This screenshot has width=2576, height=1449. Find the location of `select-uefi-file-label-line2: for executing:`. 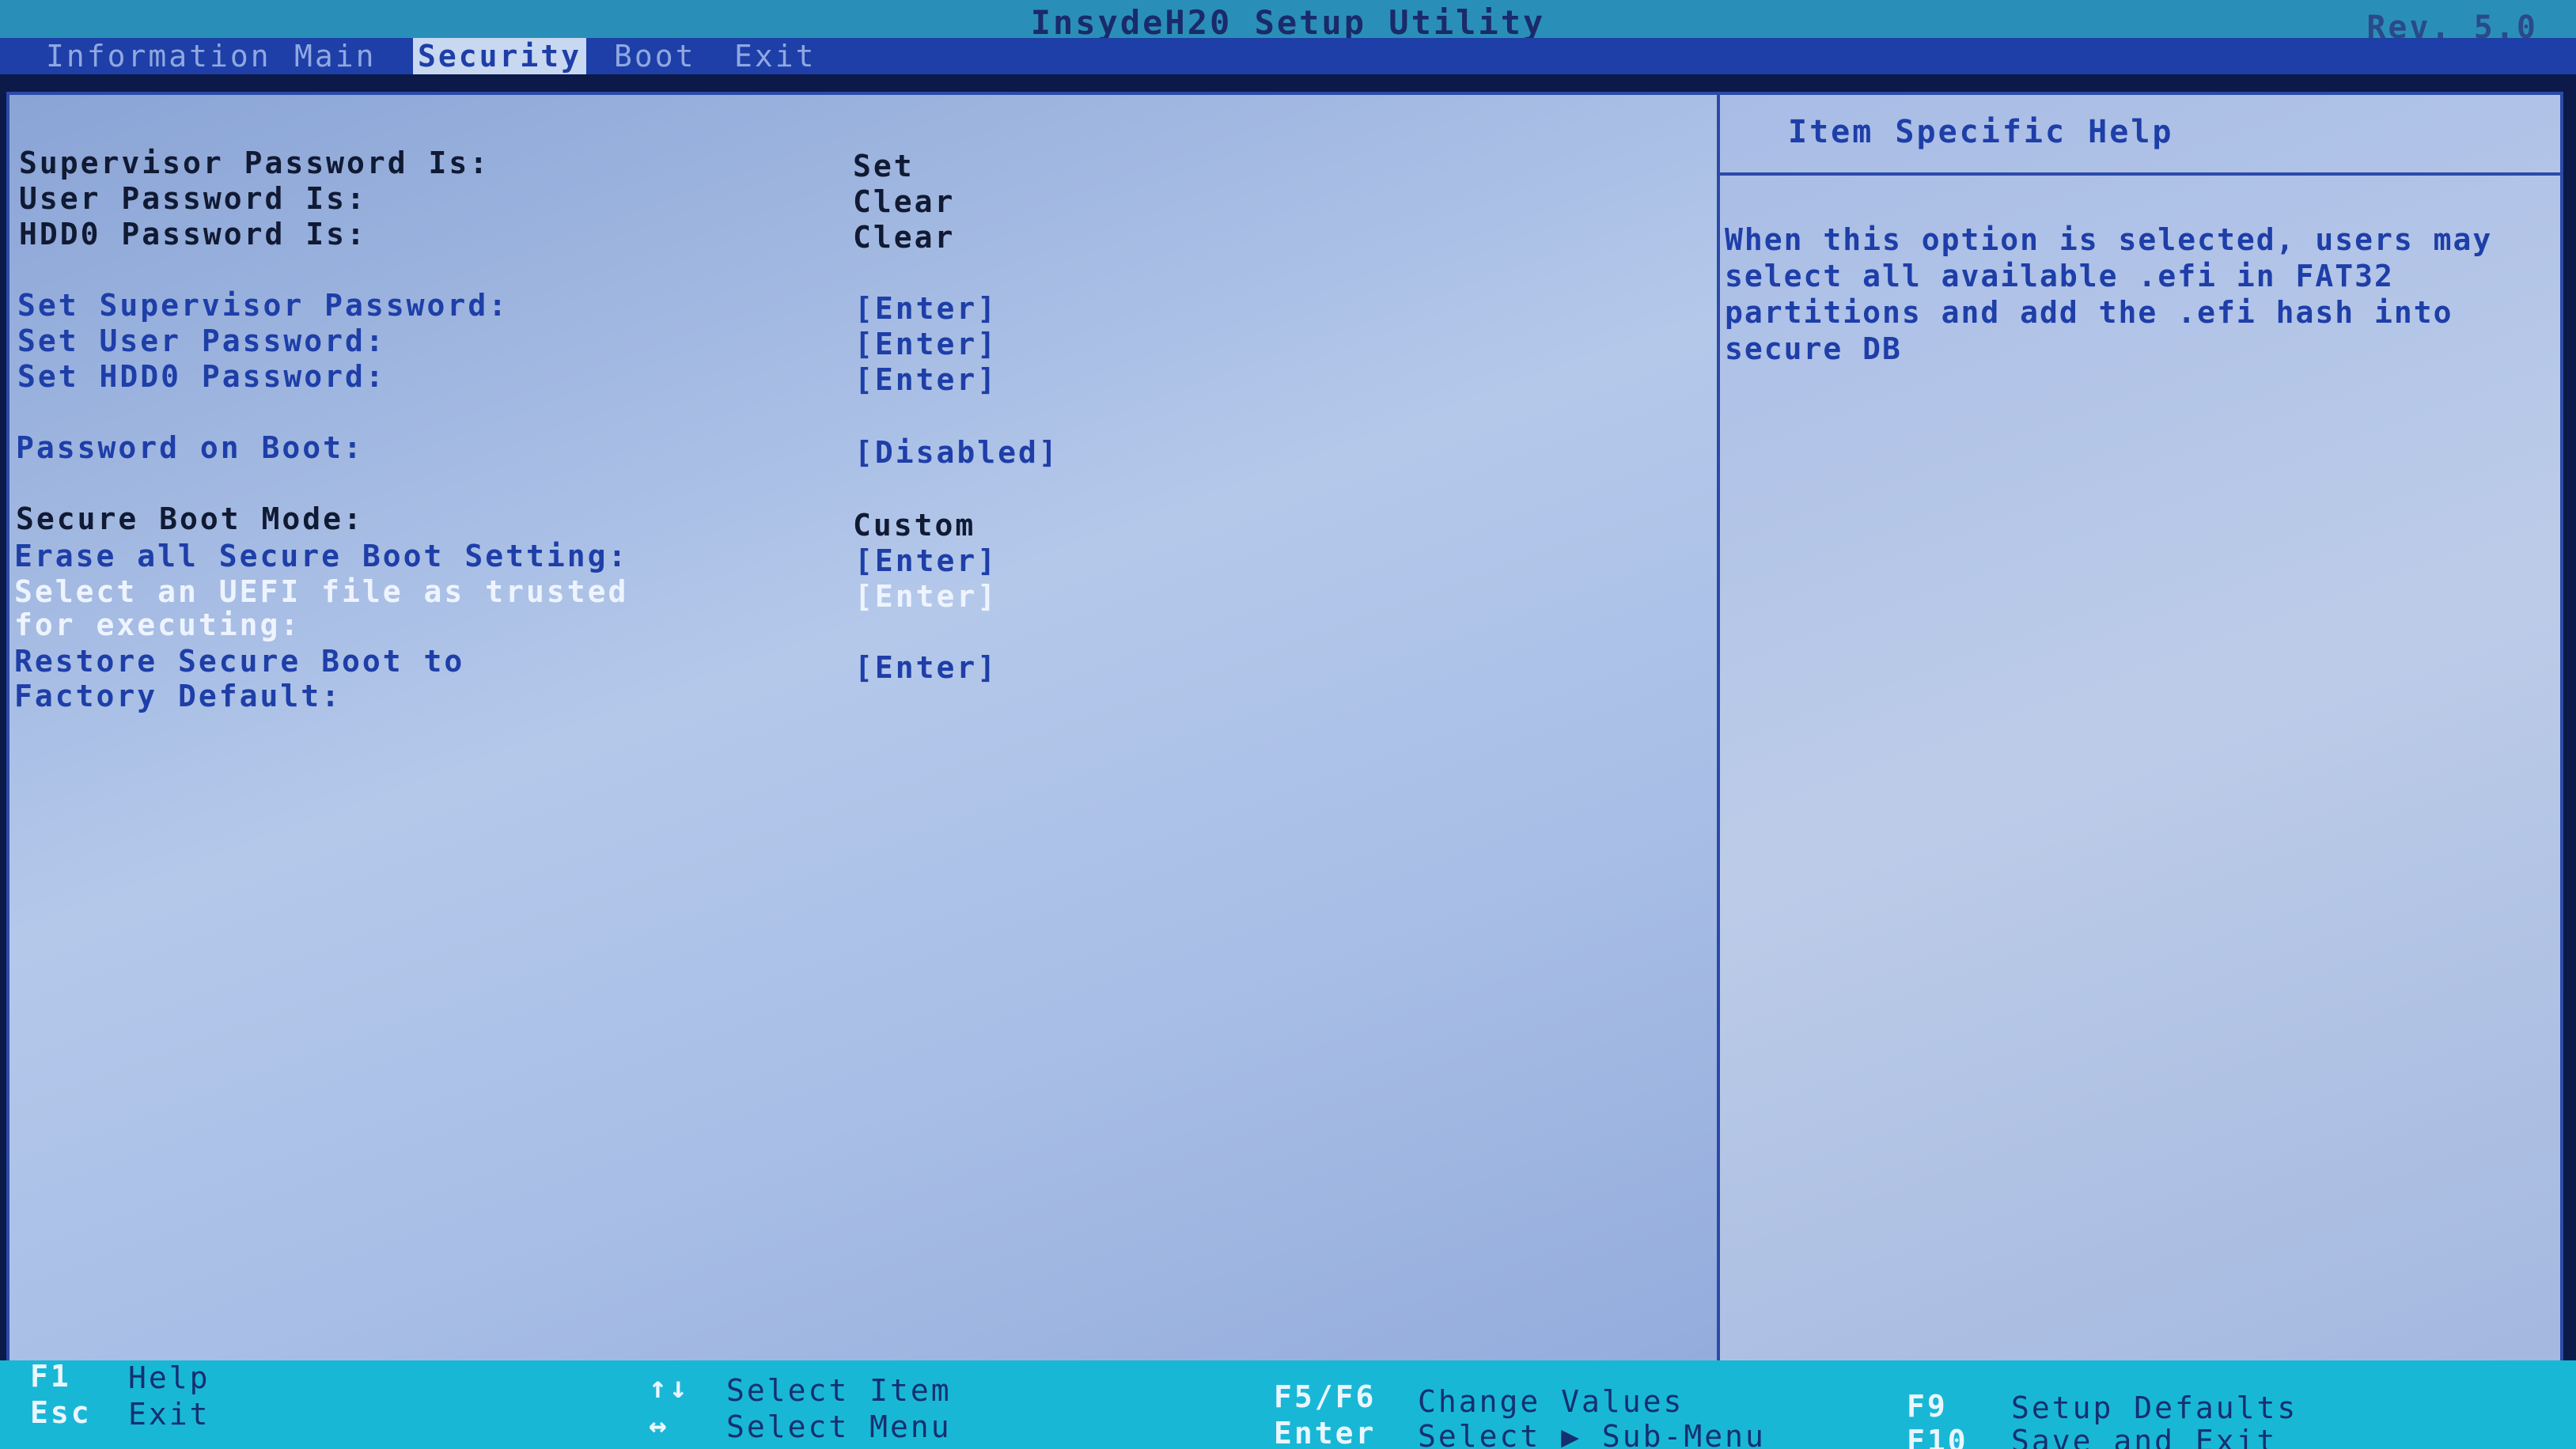

select-uefi-file-label-line2: for executing: is located at coordinates (157, 625).